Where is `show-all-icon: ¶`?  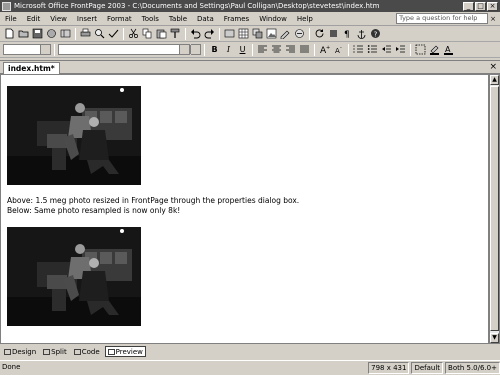 show-all-icon: ¶ is located at coordinates (347, 34).